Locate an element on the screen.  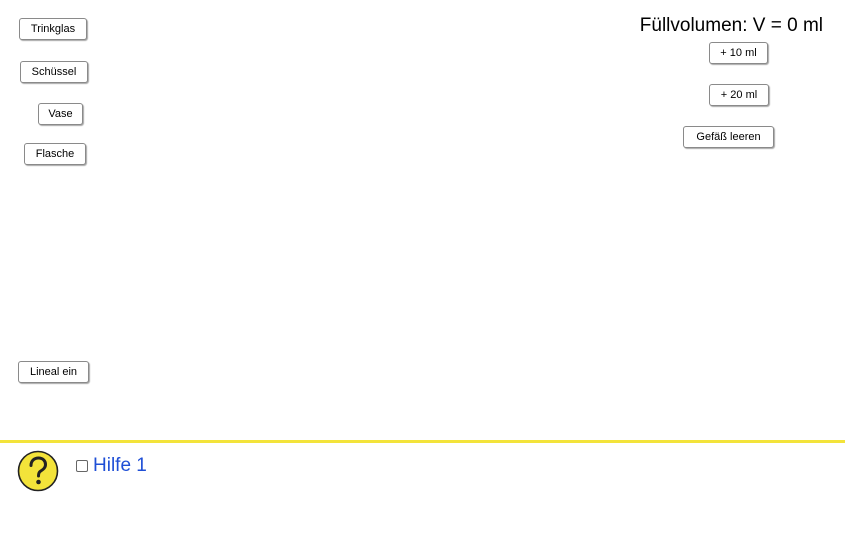
trinkglas-button: Trinkglas is located at coordinates (53, 29).